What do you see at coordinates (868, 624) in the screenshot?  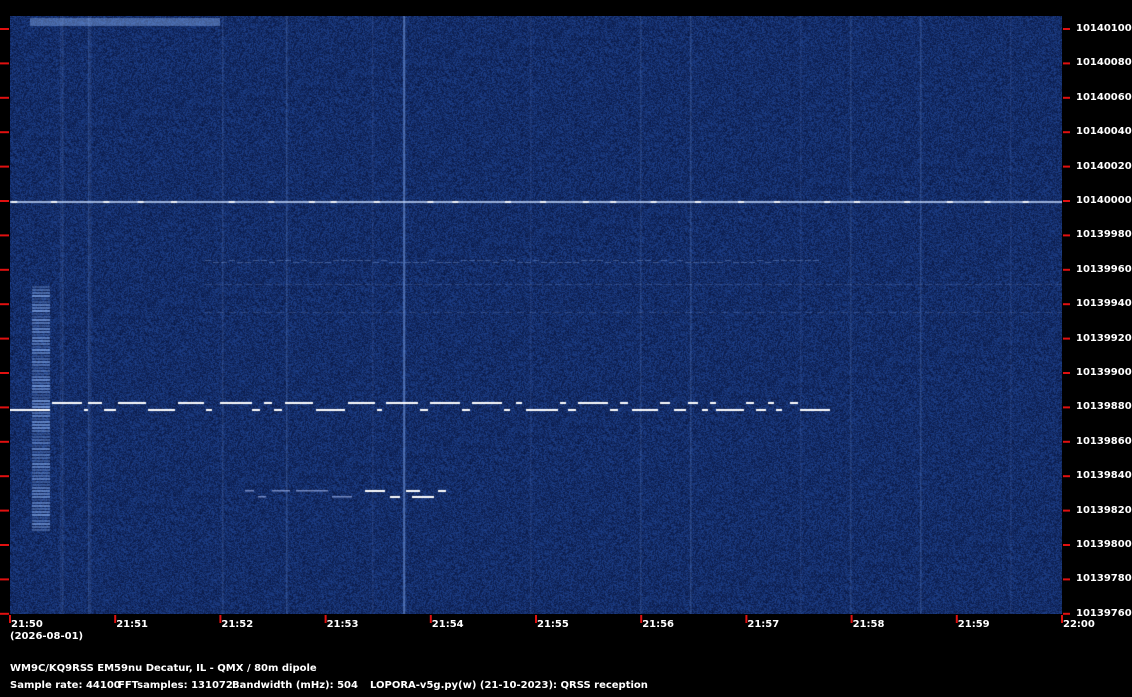 I see `x-tick-label: 21:58` at bounding box center [868, 624].